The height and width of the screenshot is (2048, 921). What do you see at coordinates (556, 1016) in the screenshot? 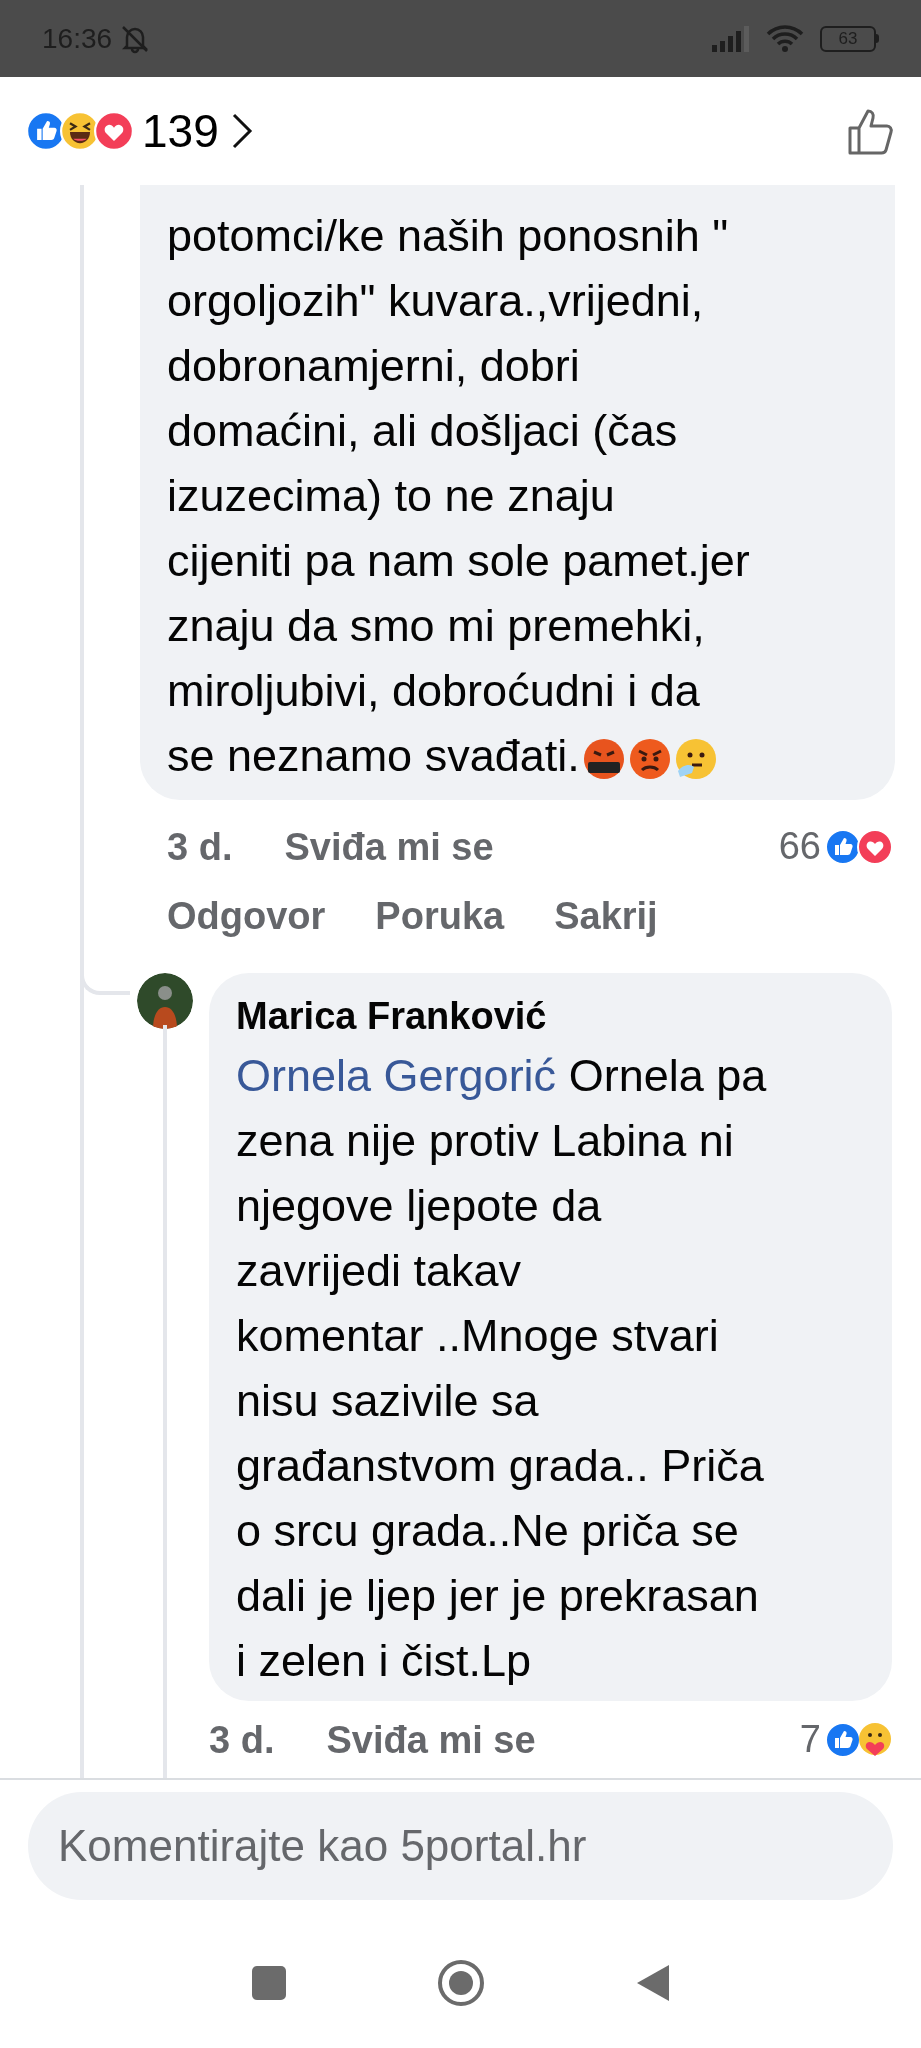
I see `author-name: Marica Franković` at bounding box center [556, 1016].